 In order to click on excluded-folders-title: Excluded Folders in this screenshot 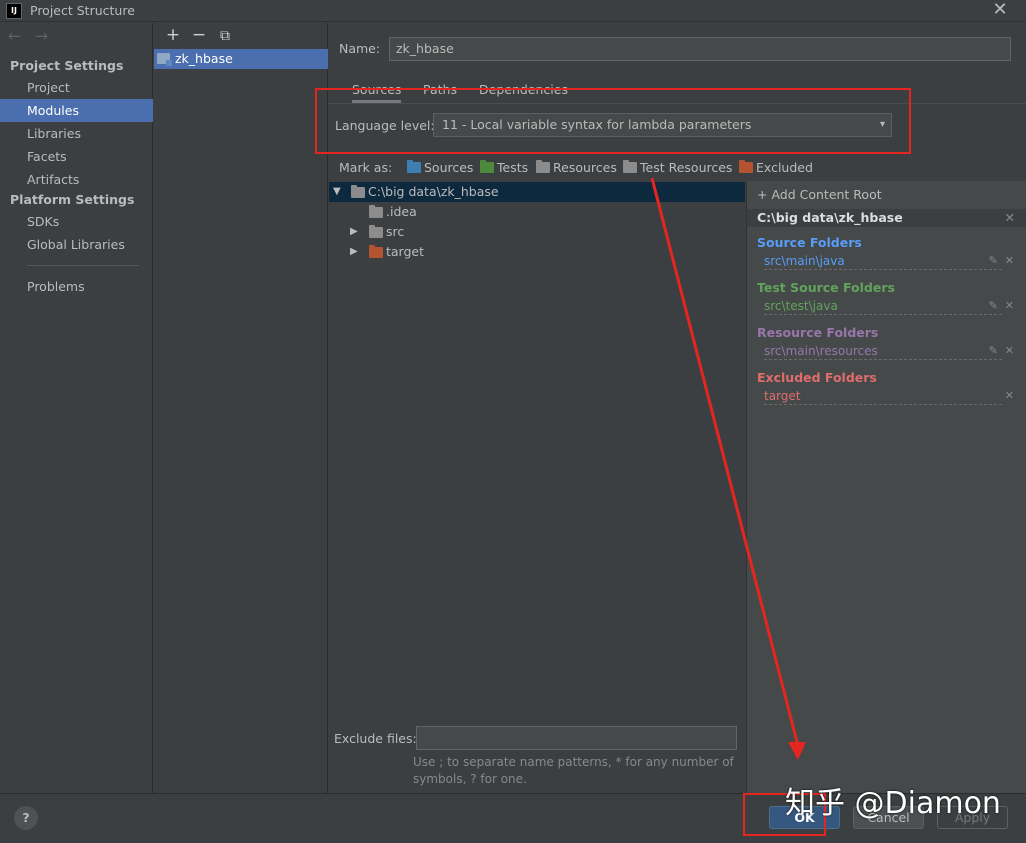, I will do `click(817, 377)`.